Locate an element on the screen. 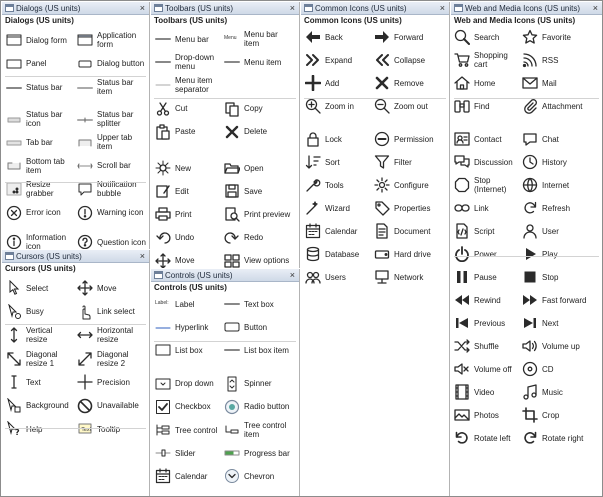  controls-item: Tree control is located at coordinates (188, 430).